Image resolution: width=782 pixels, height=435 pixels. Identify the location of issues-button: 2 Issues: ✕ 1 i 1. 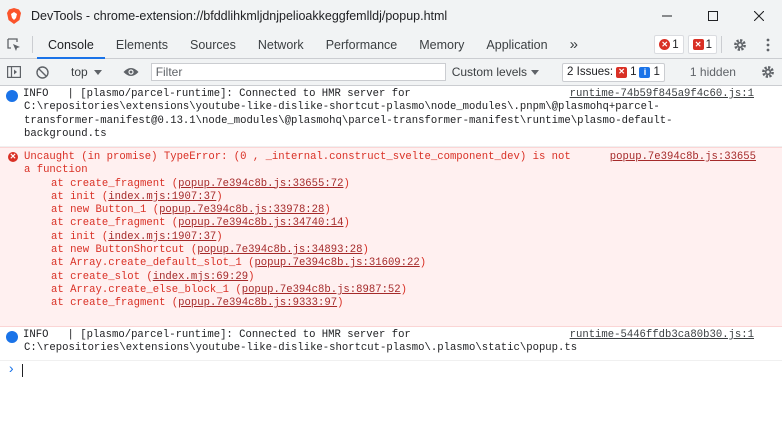
(613, 72).